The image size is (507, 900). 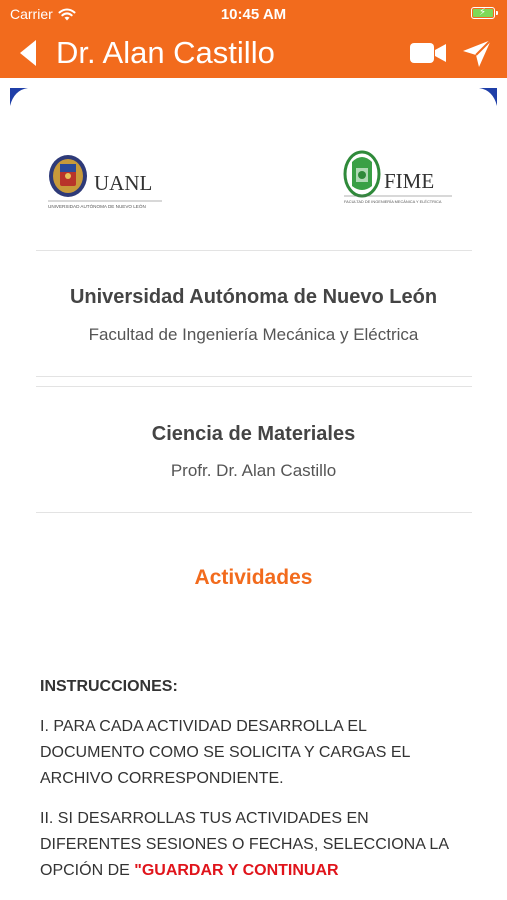 I want to click on svg-text: FIME, so click(x=409, y=181).